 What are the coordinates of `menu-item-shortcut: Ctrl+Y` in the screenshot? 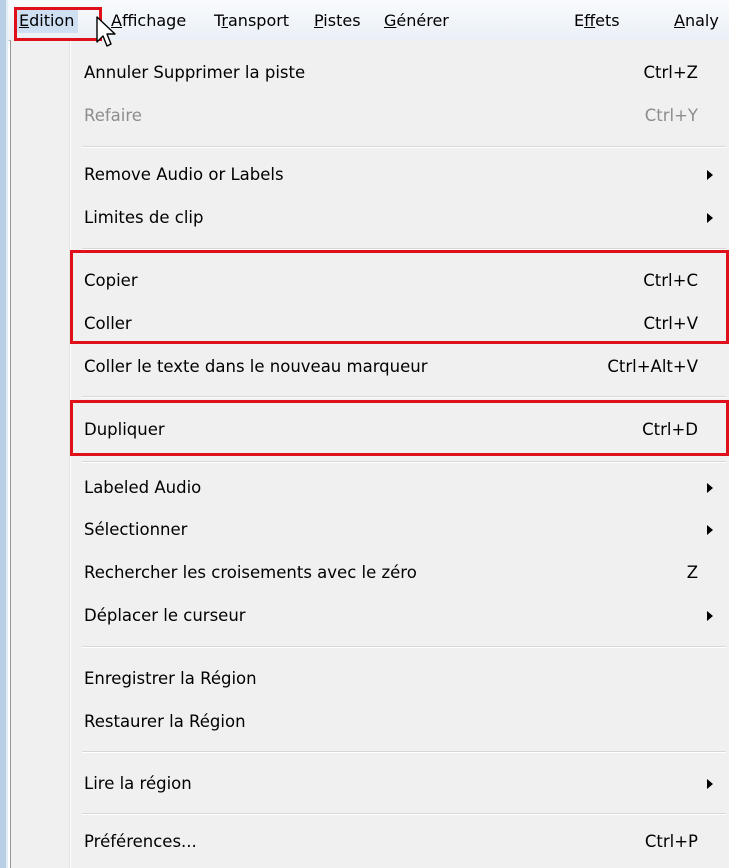 It's located at (671, 115).